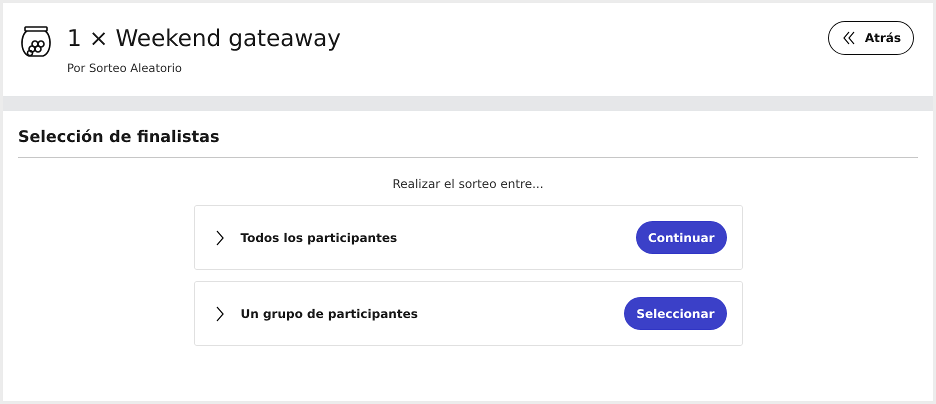 Image resolution: width=936 pixels, height=404 pixels. What do you see at coordinates (681, 237) in the screenshot?
I see `action-button: Continuar` at bounding box center [681, 237].